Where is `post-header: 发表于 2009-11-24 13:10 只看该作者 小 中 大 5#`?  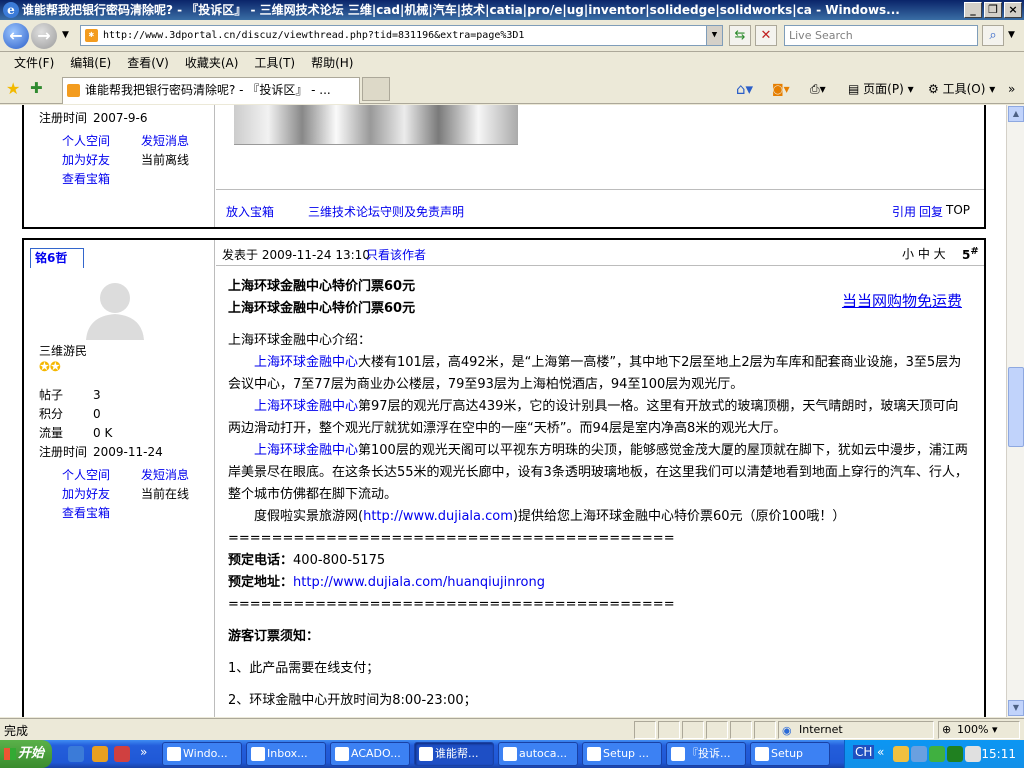
post-header: 发表于 2009-11-24 13:10 只看该作者 小 中 大 5# is located at coordinates (600, 253).